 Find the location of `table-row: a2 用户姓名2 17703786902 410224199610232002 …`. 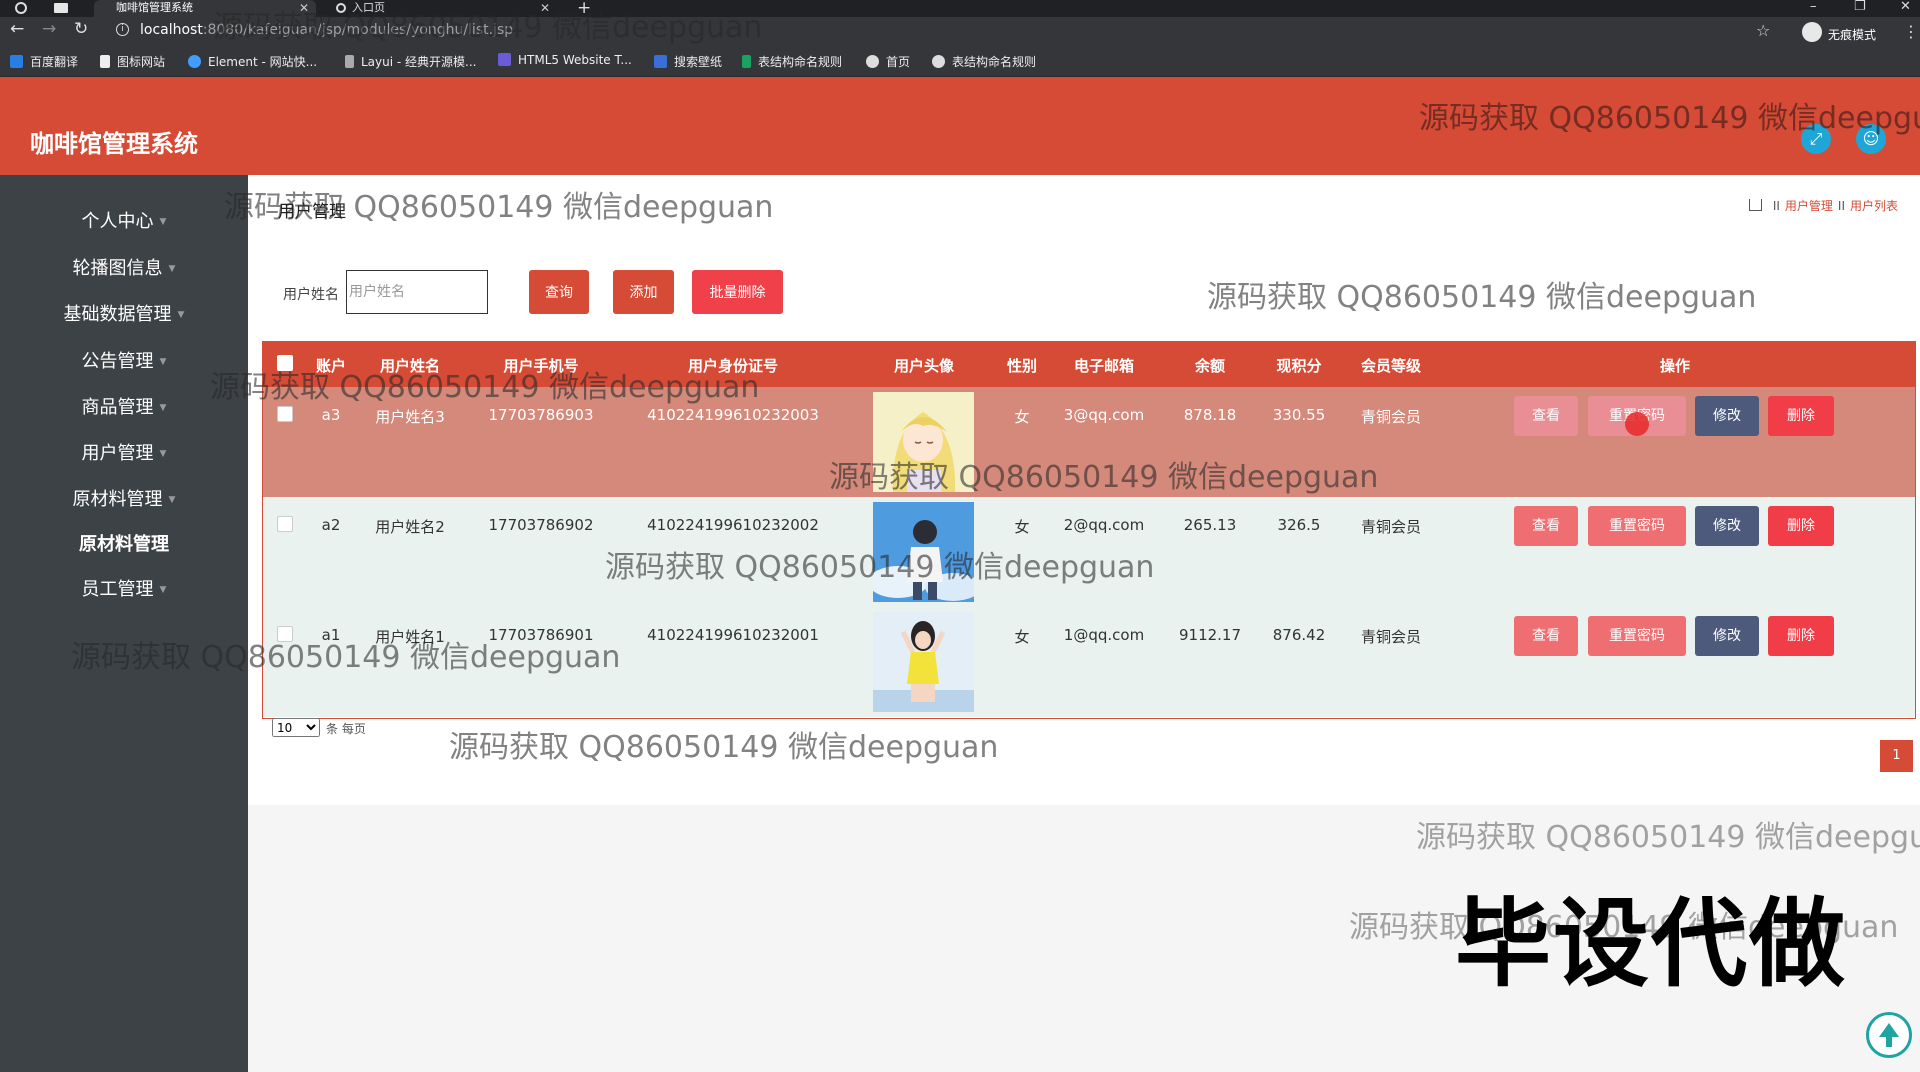

table-row: a2 用户姓名2 17703786902 410224199610232002 … is located at coordinates (1089, 552).